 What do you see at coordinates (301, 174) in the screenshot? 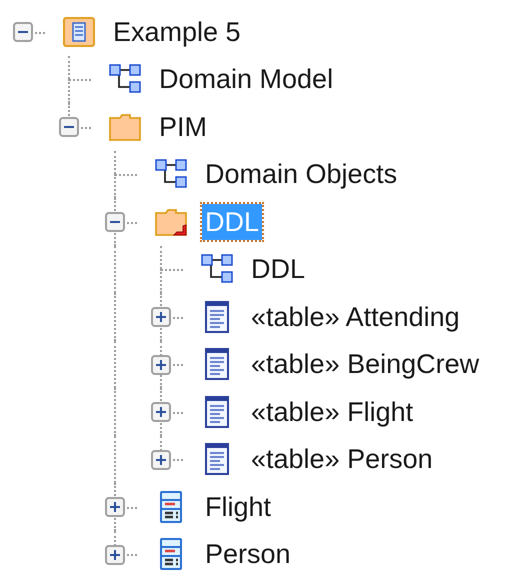
I see `tree-item: Domain Objects` at bounding box center [301, 174].